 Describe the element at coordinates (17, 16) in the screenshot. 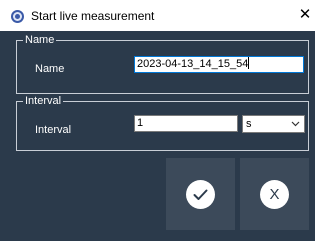

I see `measurement-app-icon` at that location.